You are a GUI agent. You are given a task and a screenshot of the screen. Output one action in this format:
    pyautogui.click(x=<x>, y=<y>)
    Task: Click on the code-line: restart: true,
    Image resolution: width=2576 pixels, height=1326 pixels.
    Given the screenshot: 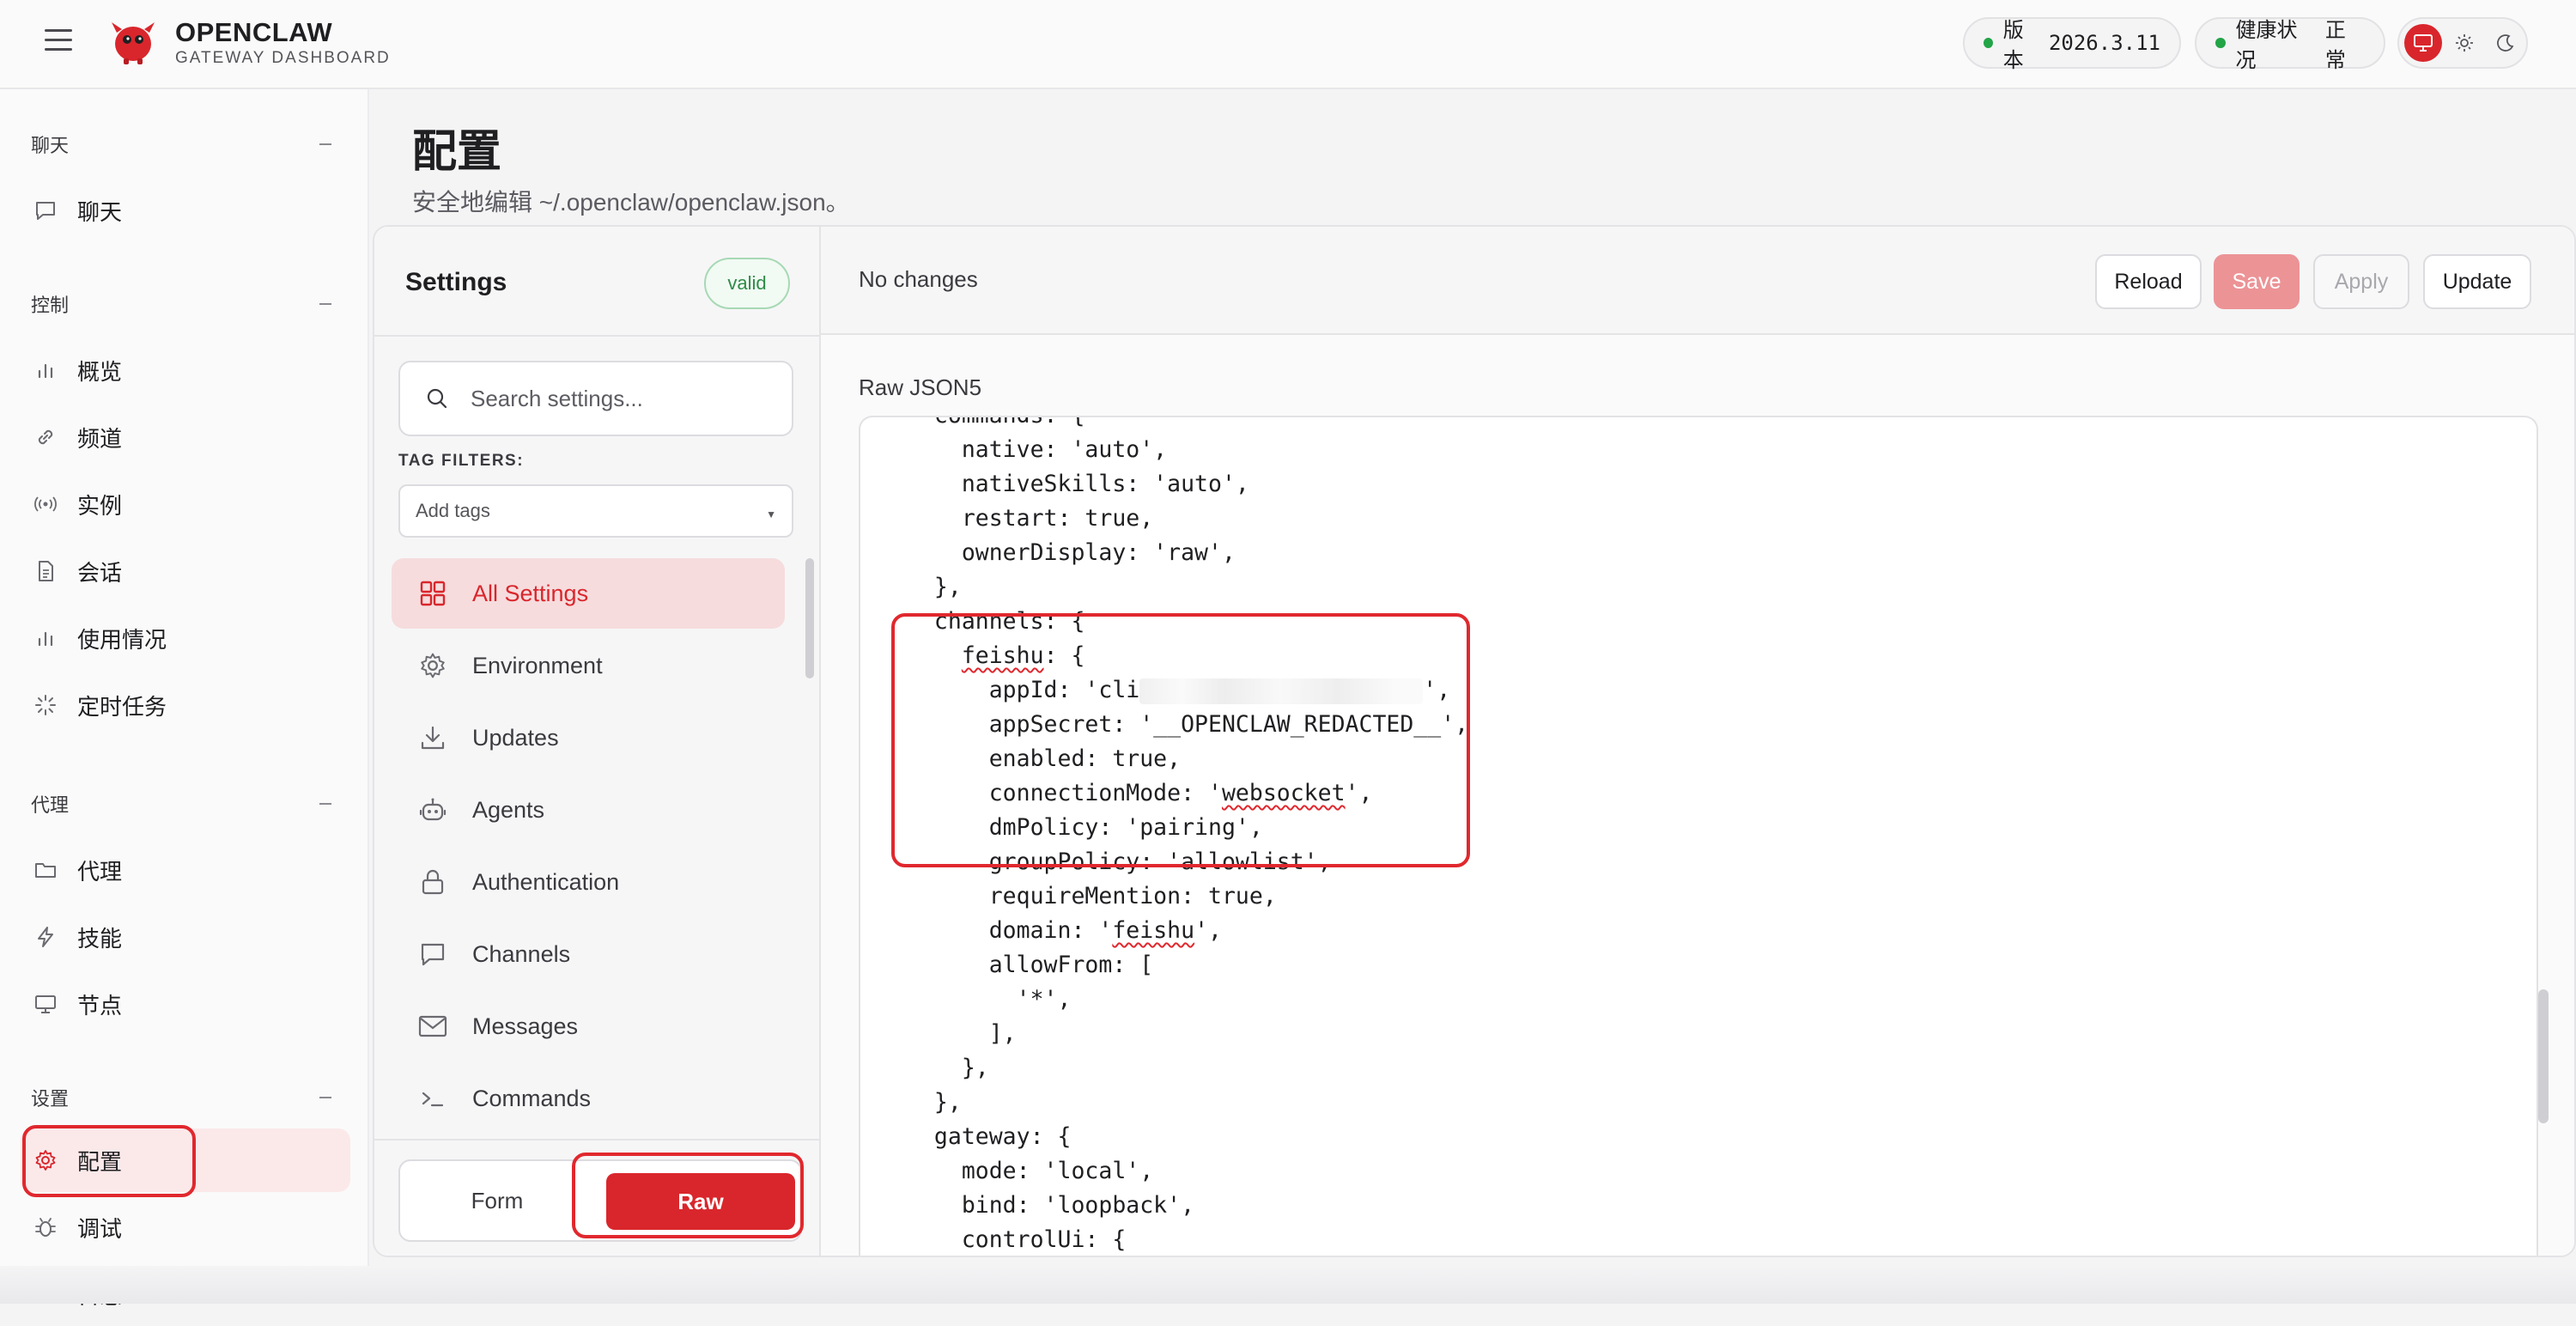 What is the action you would take?
    pyautogui.click(x=1030, y=519)
    